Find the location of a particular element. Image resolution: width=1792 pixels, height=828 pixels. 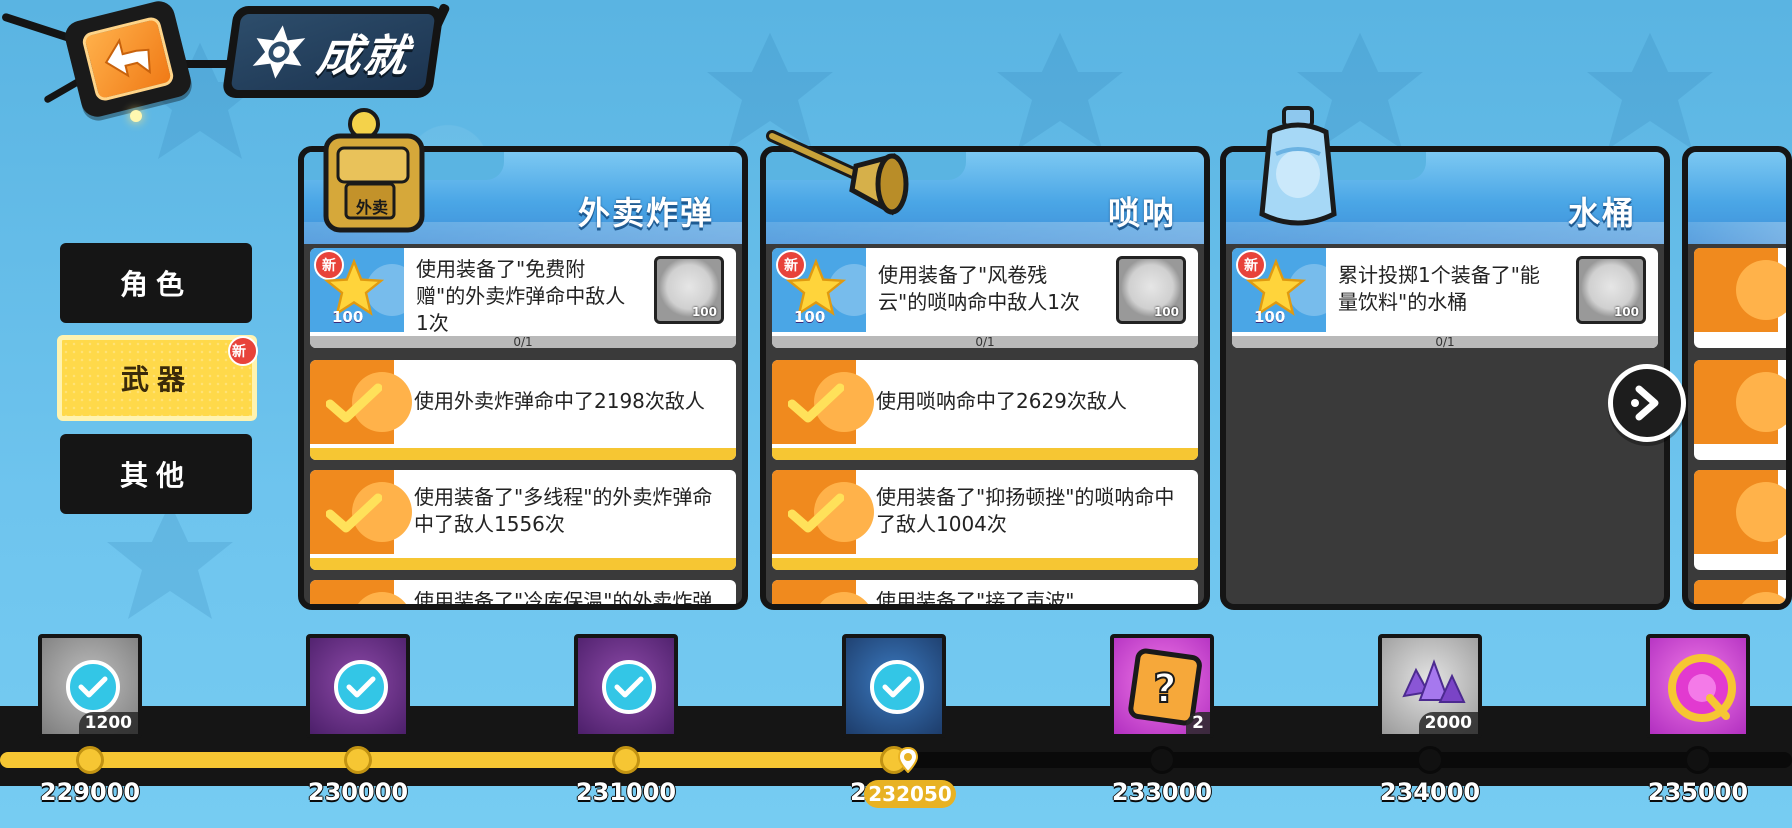

milestone-label: 230000 is located at coordinates (358, 792).